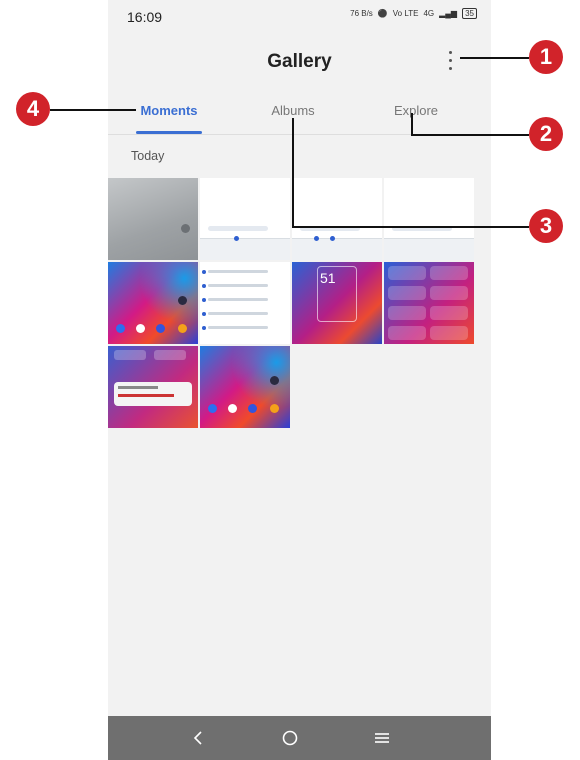  I want to click on app-bar: Gallery, so click(299, 62).